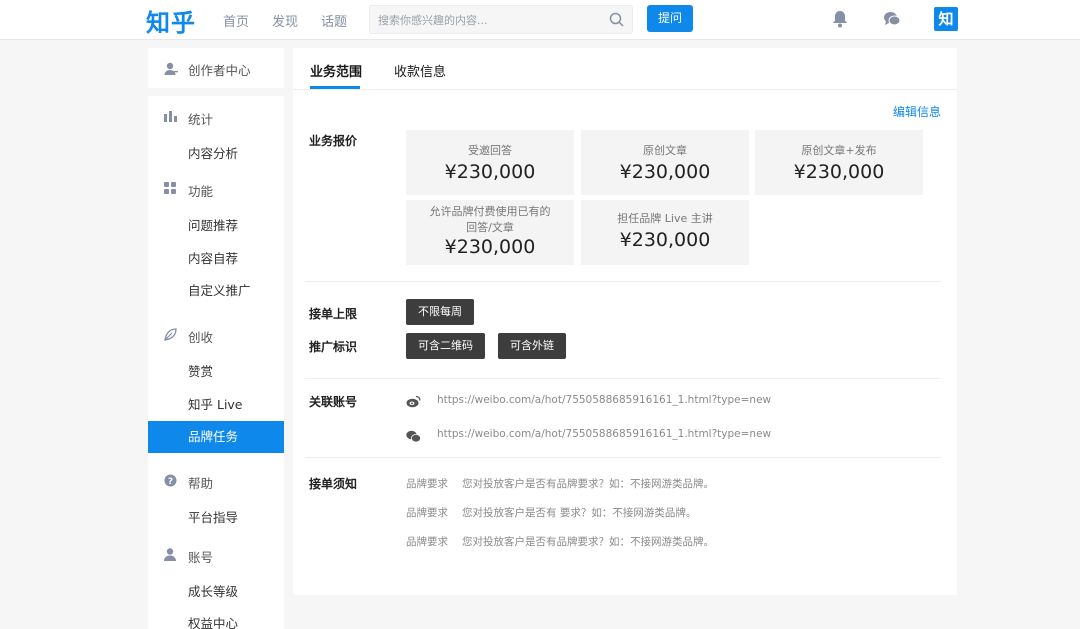 The image size is (1080, 629). Describe the element at coordinates (917, 111) in the screenshot. I see `edit-info-link: 编辑信息` at that location.